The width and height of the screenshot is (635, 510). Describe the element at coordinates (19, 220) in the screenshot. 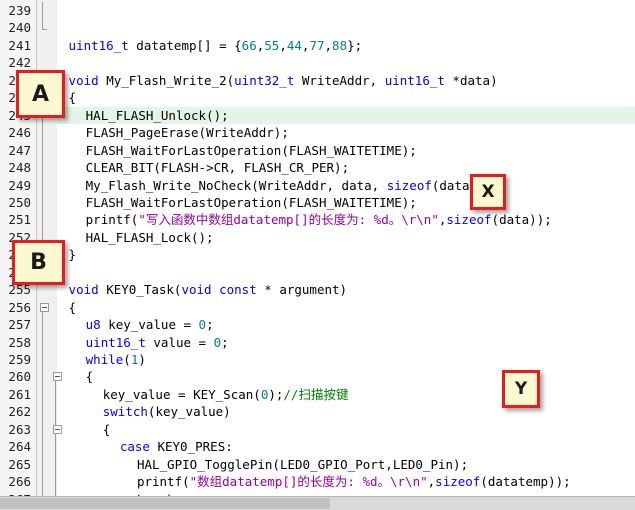

I see `line-number: 251` at that location.